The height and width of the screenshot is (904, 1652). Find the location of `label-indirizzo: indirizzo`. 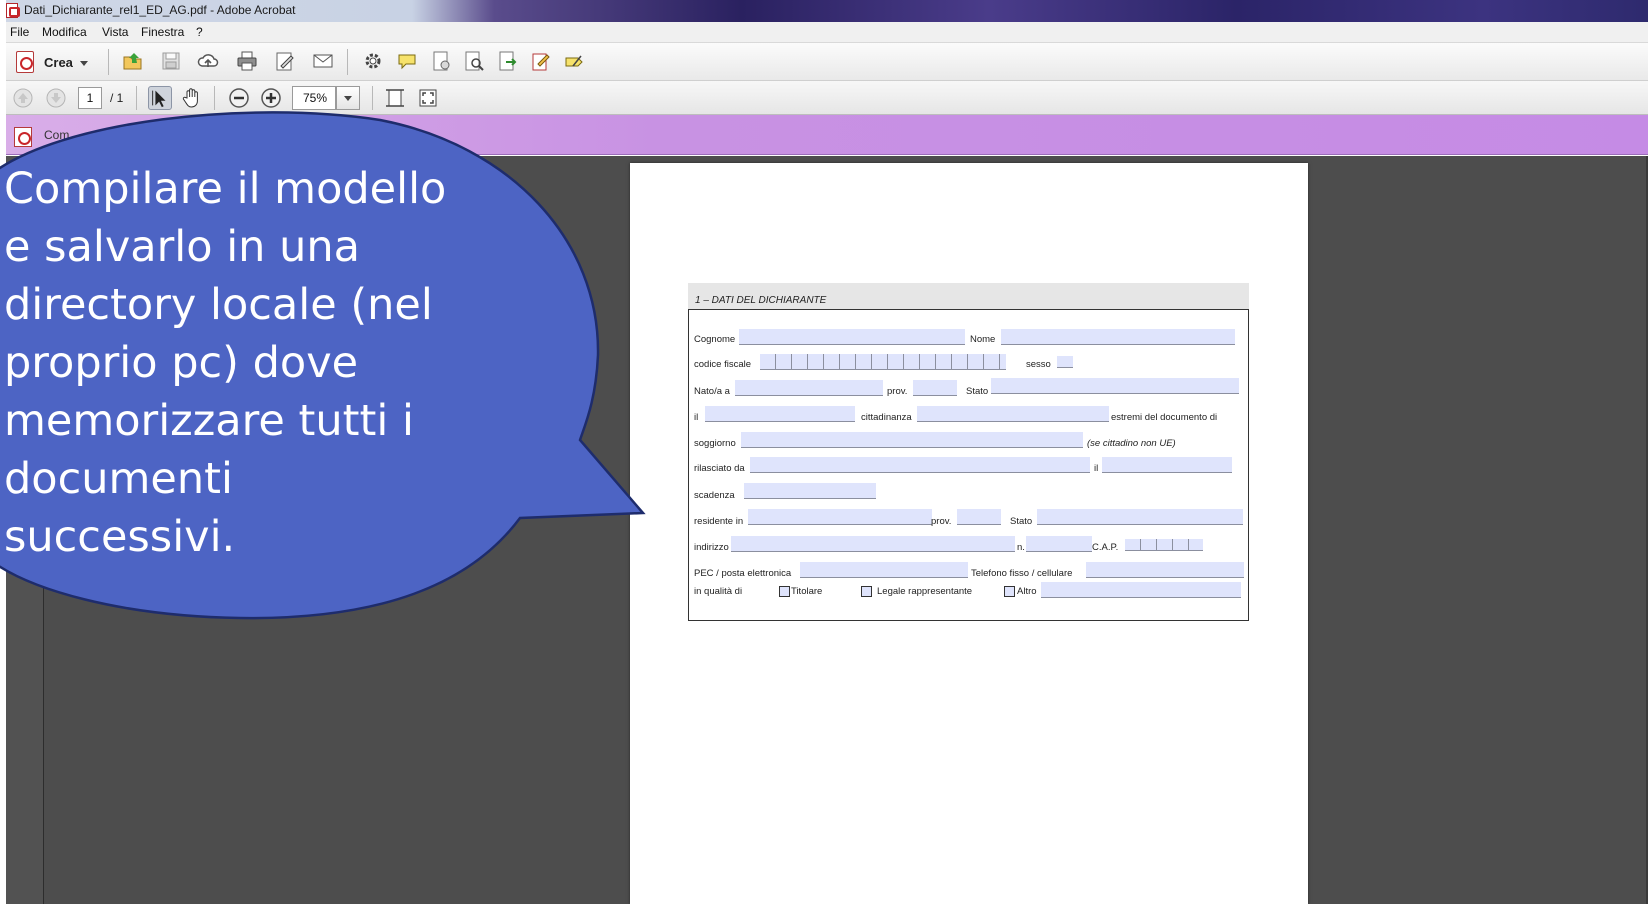

label-indirizzo: indirizzo is located at coordinates (711, 547).